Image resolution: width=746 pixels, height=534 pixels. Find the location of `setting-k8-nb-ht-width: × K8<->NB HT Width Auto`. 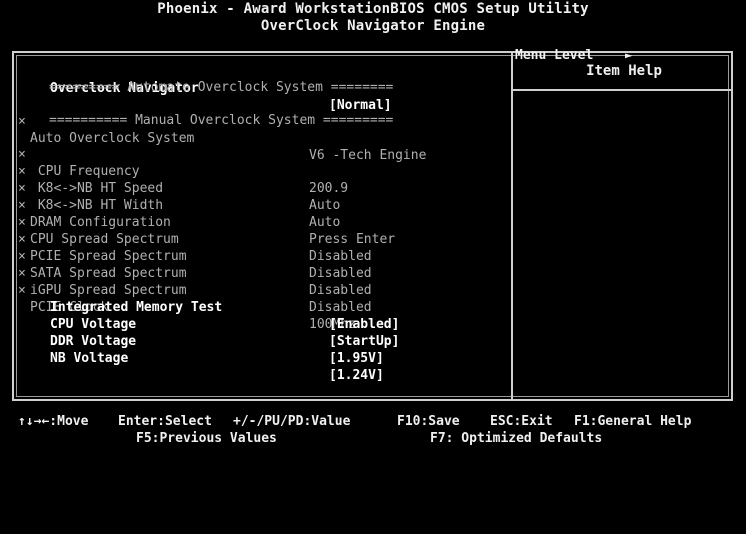

setting-k8-nb-ht-width: × K8<->NB HT Width Auto is located at coordinates (263, 196).